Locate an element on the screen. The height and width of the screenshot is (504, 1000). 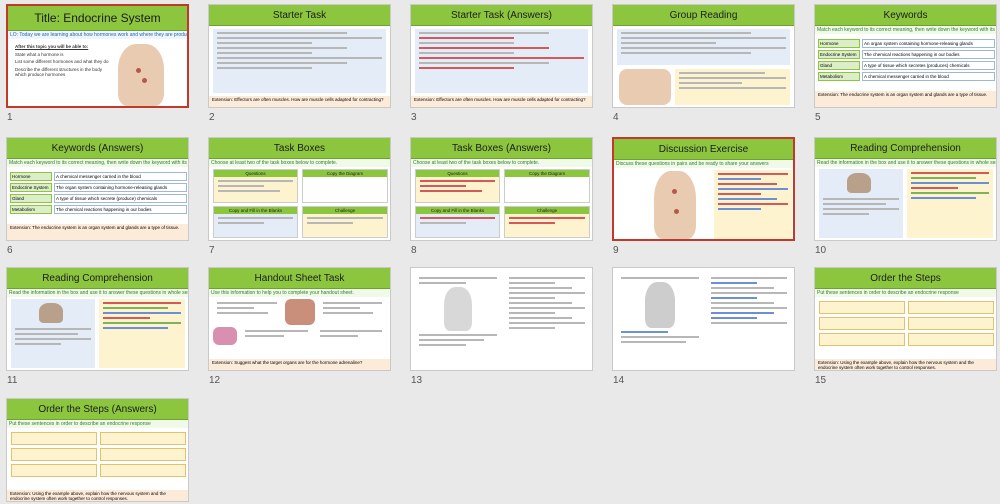
slide-title: Group Reading is located at coordinates (703, 15).